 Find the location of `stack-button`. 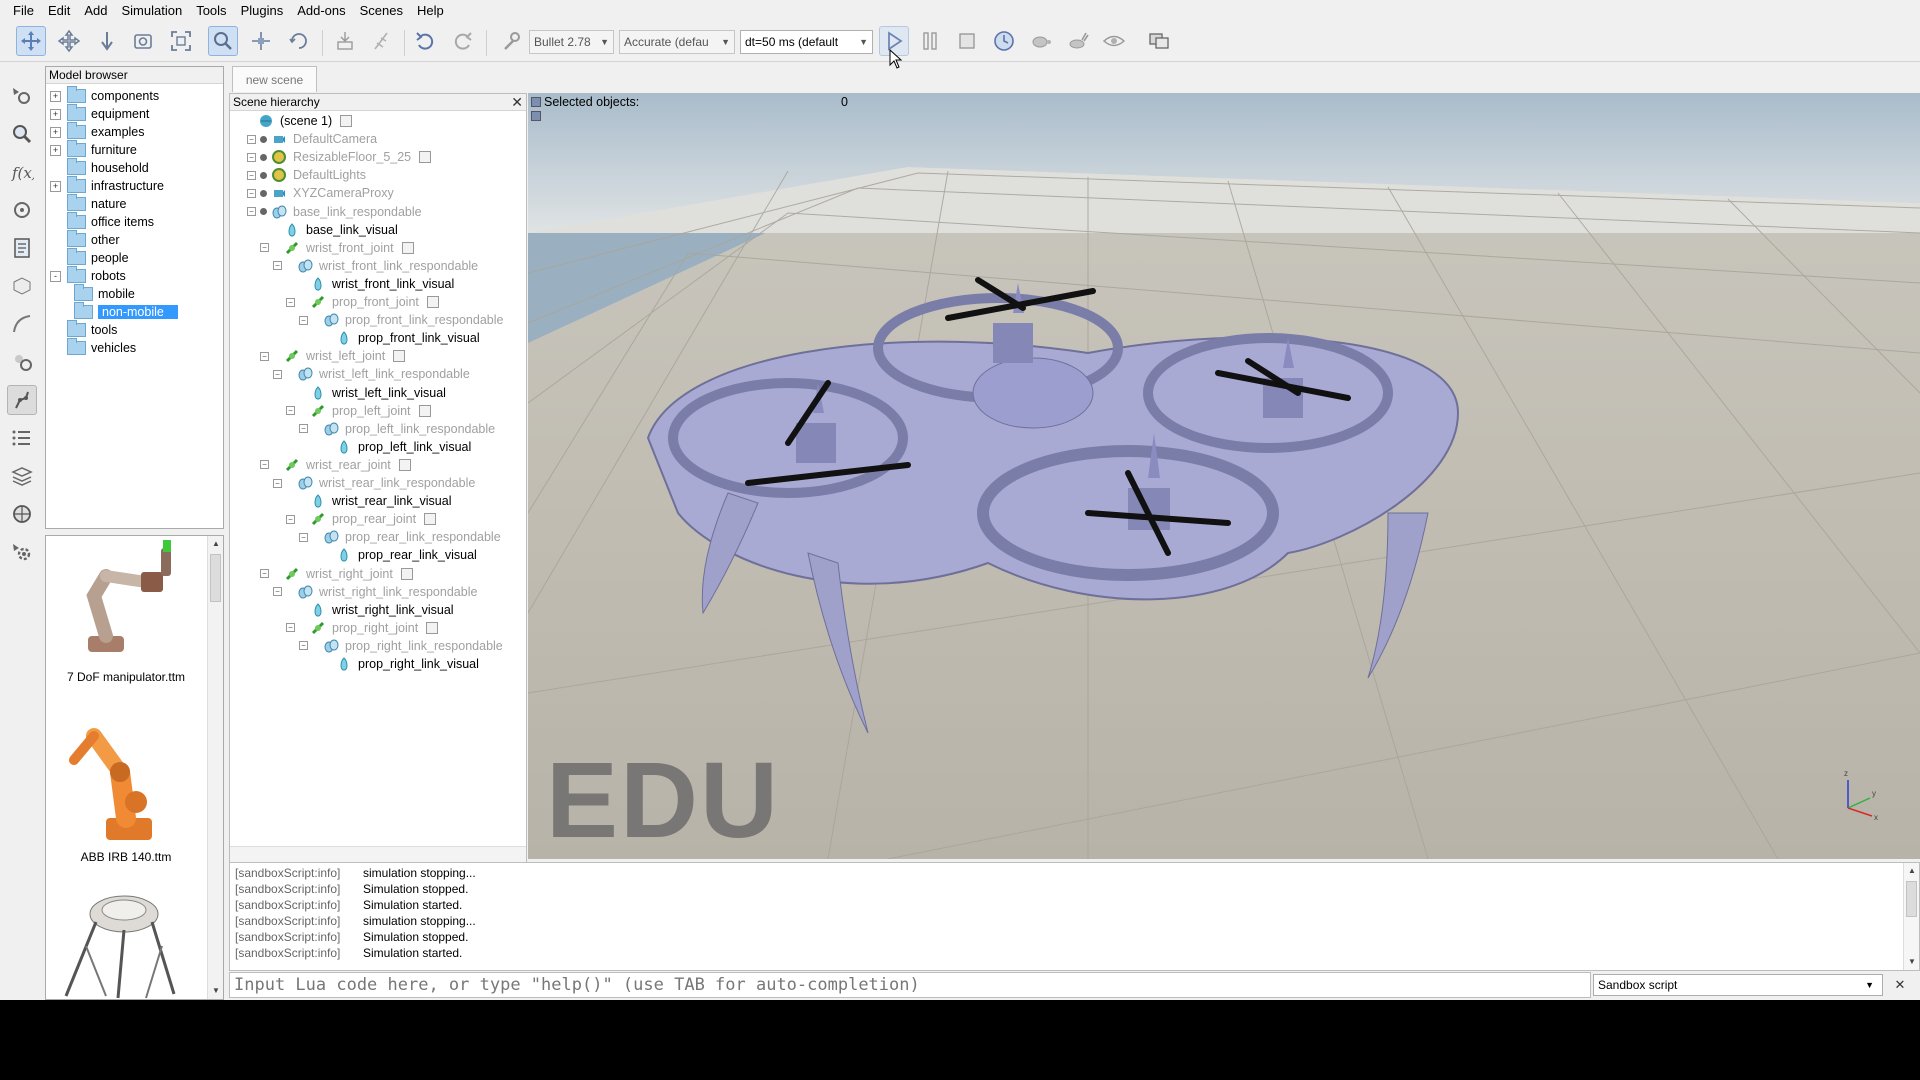

stack-button is located at coordinates (22, 476).